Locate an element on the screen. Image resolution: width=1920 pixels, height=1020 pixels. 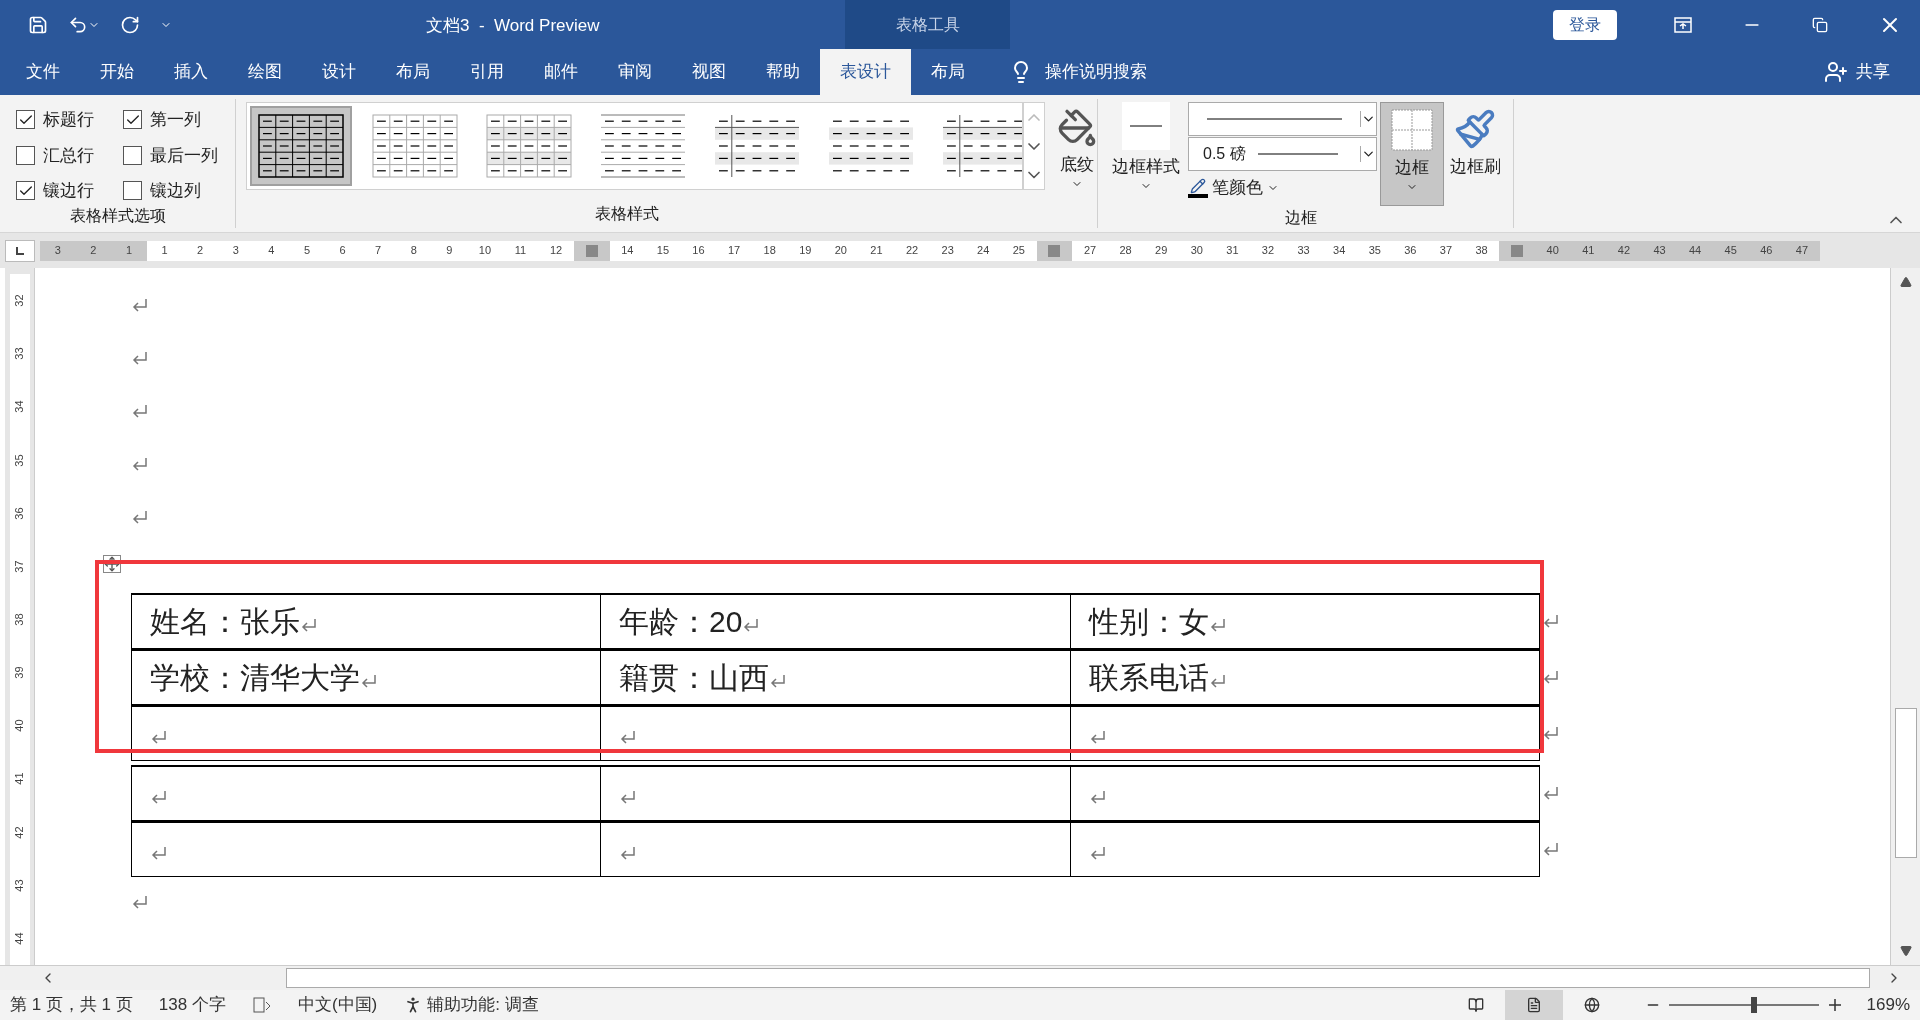
line-style-dropdown is located at coordinates (1282, 119).